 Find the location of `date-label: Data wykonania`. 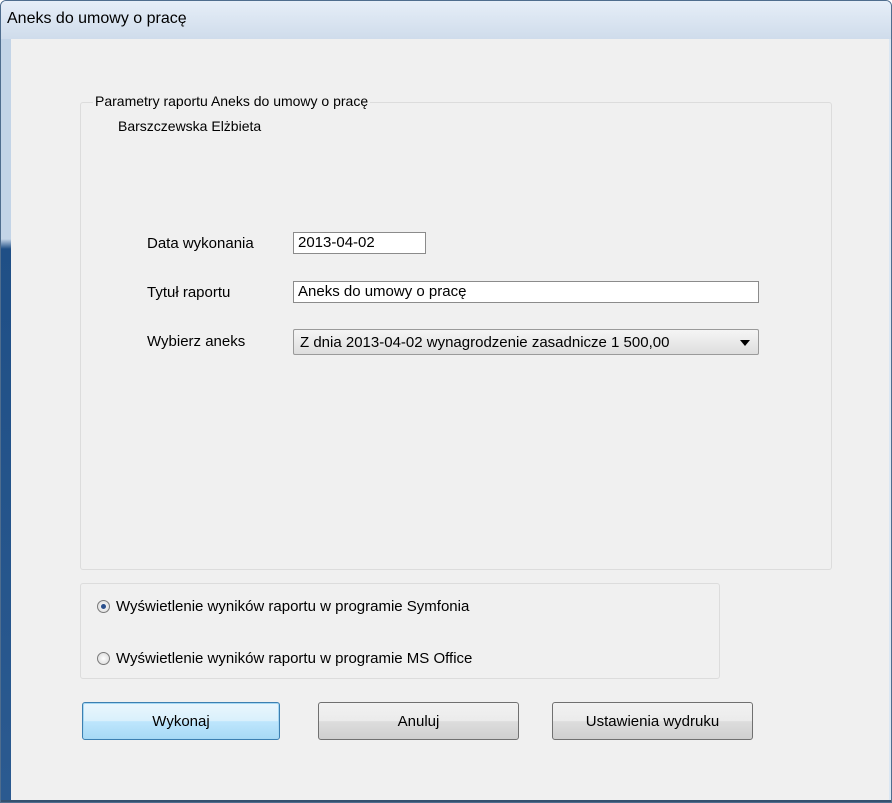

date-label: Data wykonania is located at coordinates (200, 243).